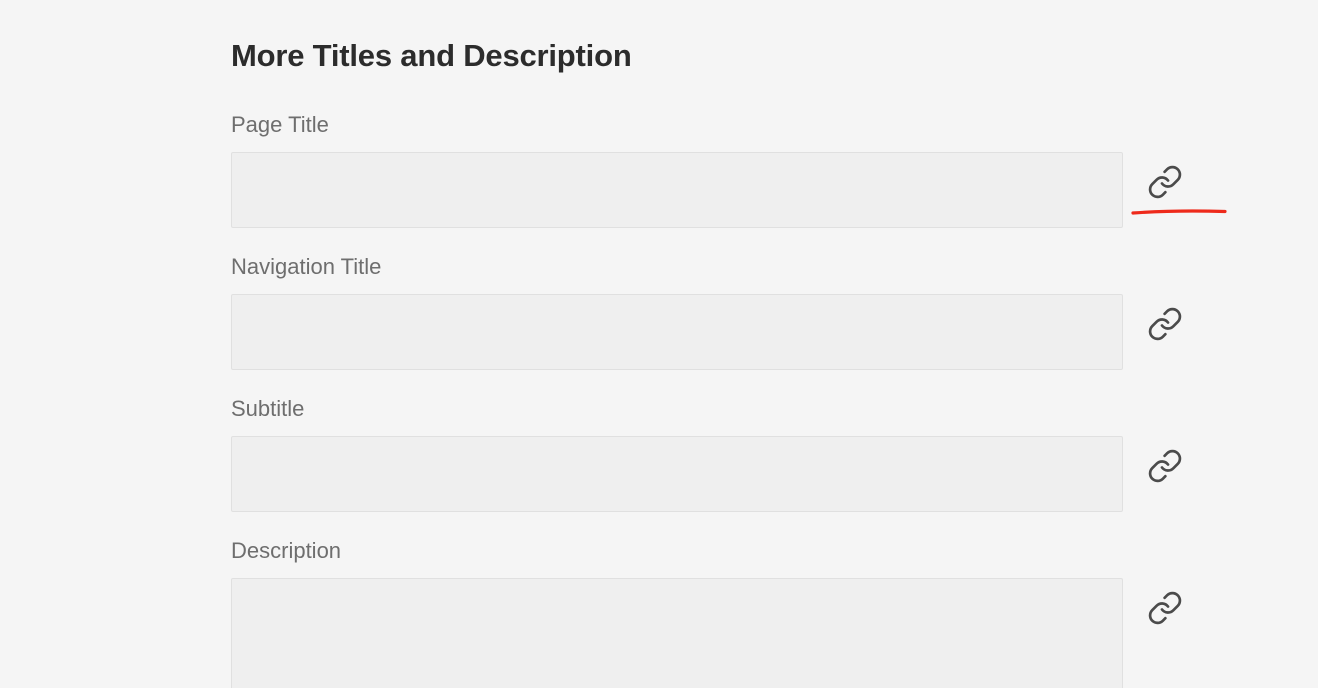  Describe the element at coordinates (677, 190) in the screenshot. I see `page-title-input` at that location.